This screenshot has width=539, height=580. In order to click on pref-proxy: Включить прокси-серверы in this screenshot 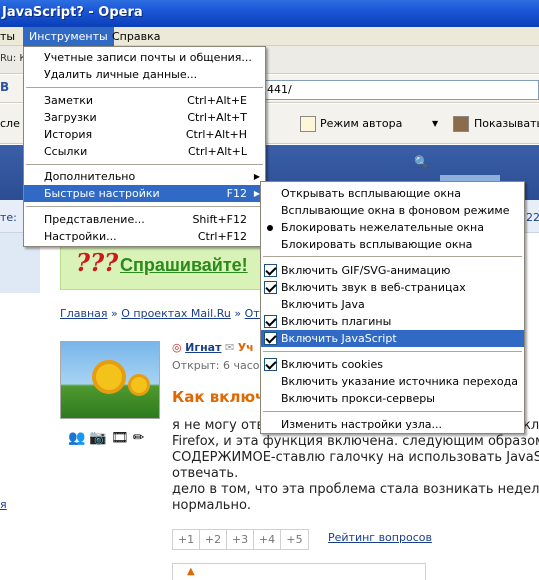, I will do `click(392, 398)`.